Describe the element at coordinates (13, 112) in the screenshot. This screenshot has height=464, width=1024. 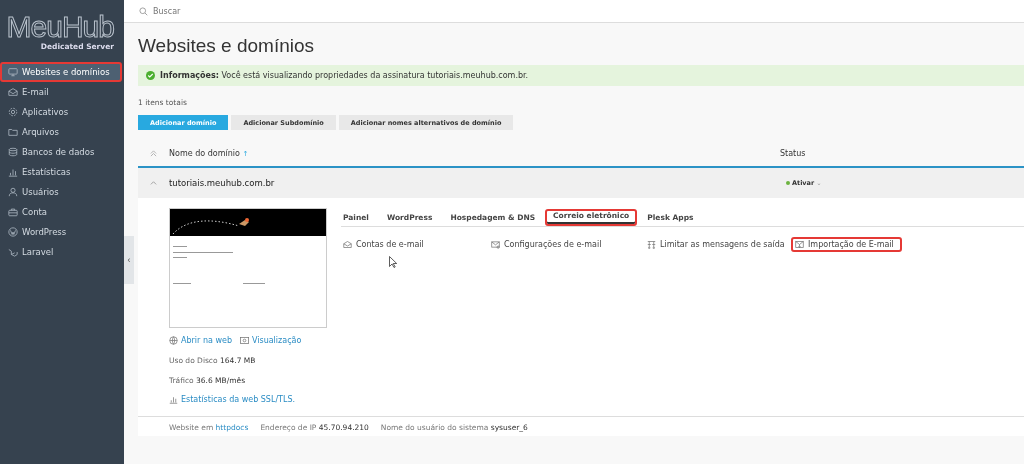
I see `gear-icon` at that location.